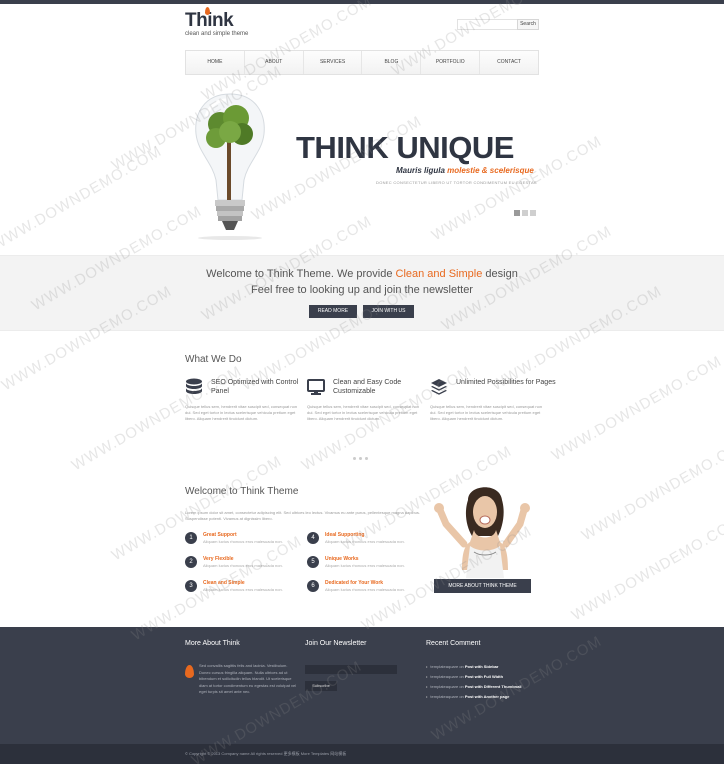  Describe the element at coordinates (453, 643) in the screenshot. I see `footer-comments-title: Recent Comment` at that location.